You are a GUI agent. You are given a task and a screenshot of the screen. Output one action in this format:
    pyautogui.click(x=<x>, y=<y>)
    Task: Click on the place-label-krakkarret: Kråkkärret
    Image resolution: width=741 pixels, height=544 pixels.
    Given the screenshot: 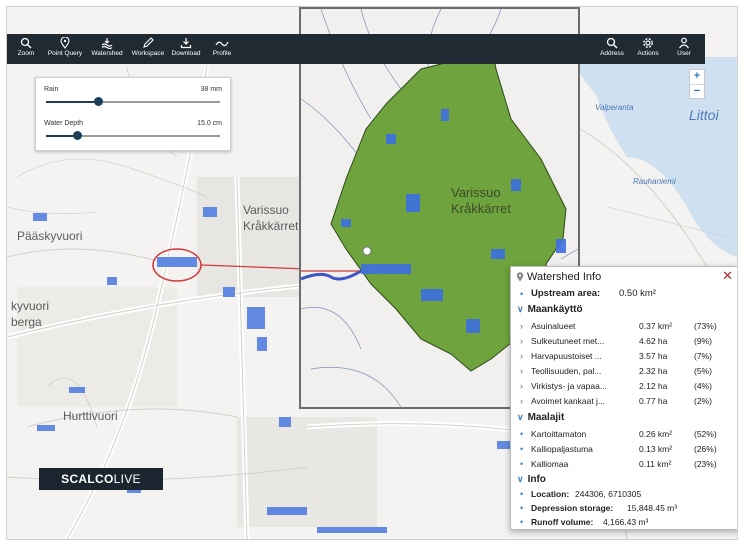 What is the action you would take?
    pyautogui.click(x=271, y=226)
    